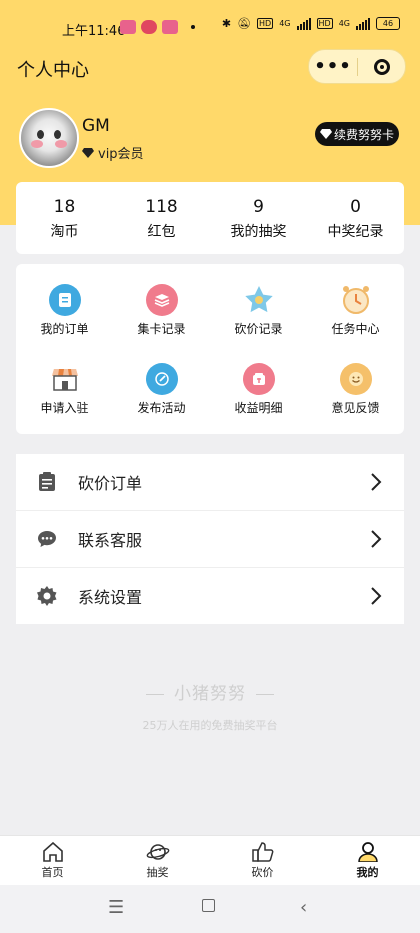  What do you see at coordinates (355, 379) in the screenshot?
I see `smile-icon` at bounding box center [355, 379].